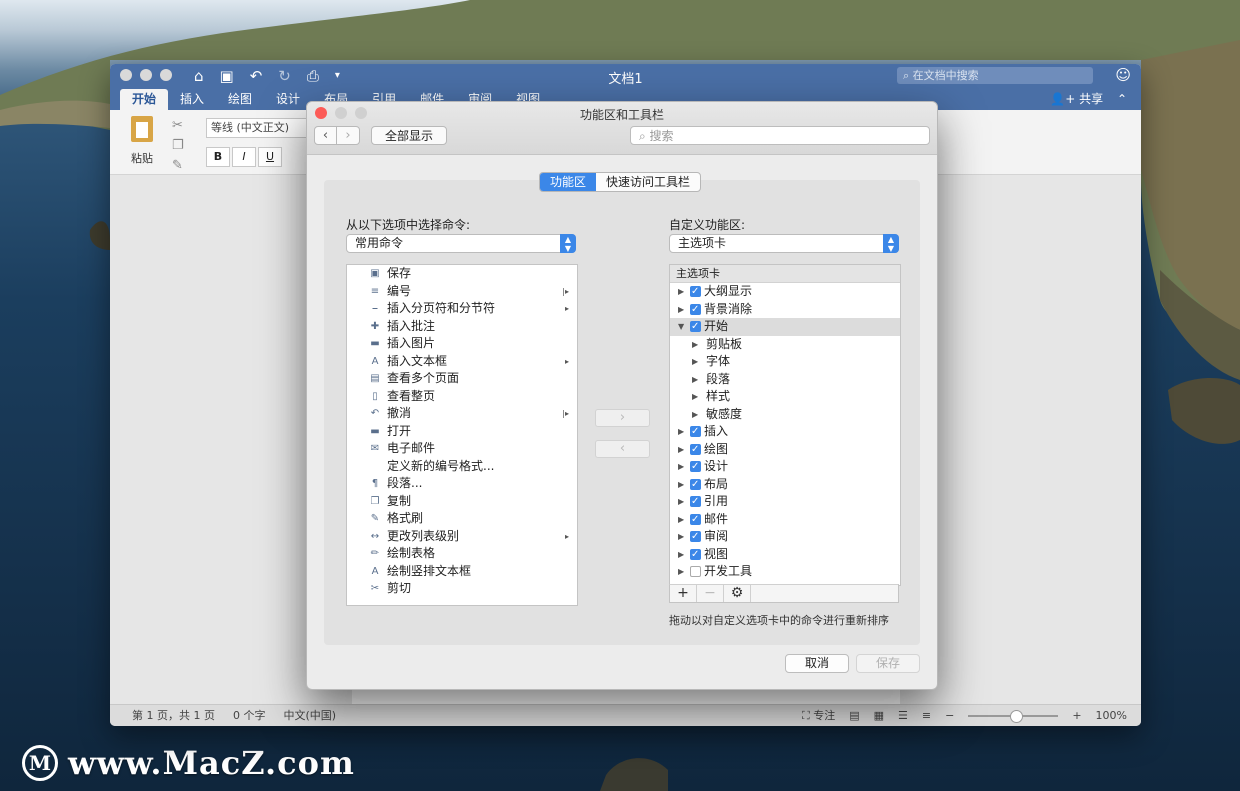 This screenshot has height=791, width=1240. Describe the element at coordinates (785, 520) in the screenshot. I see `tree-tab-item: ▶ 邮件` at that location.